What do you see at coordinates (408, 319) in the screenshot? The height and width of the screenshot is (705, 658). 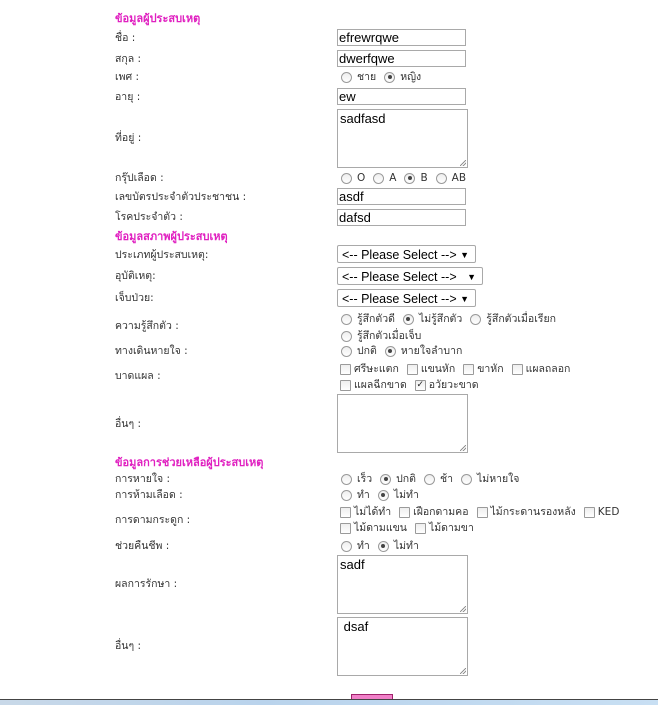 I see `consciousness-radio-unconscious` at bounding box center [408, 319].